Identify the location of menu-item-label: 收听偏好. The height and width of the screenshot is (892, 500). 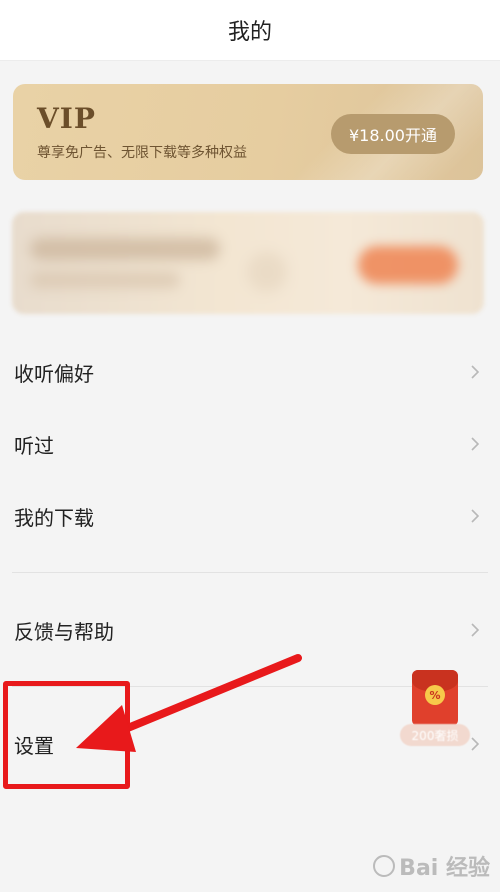
(54, 373).